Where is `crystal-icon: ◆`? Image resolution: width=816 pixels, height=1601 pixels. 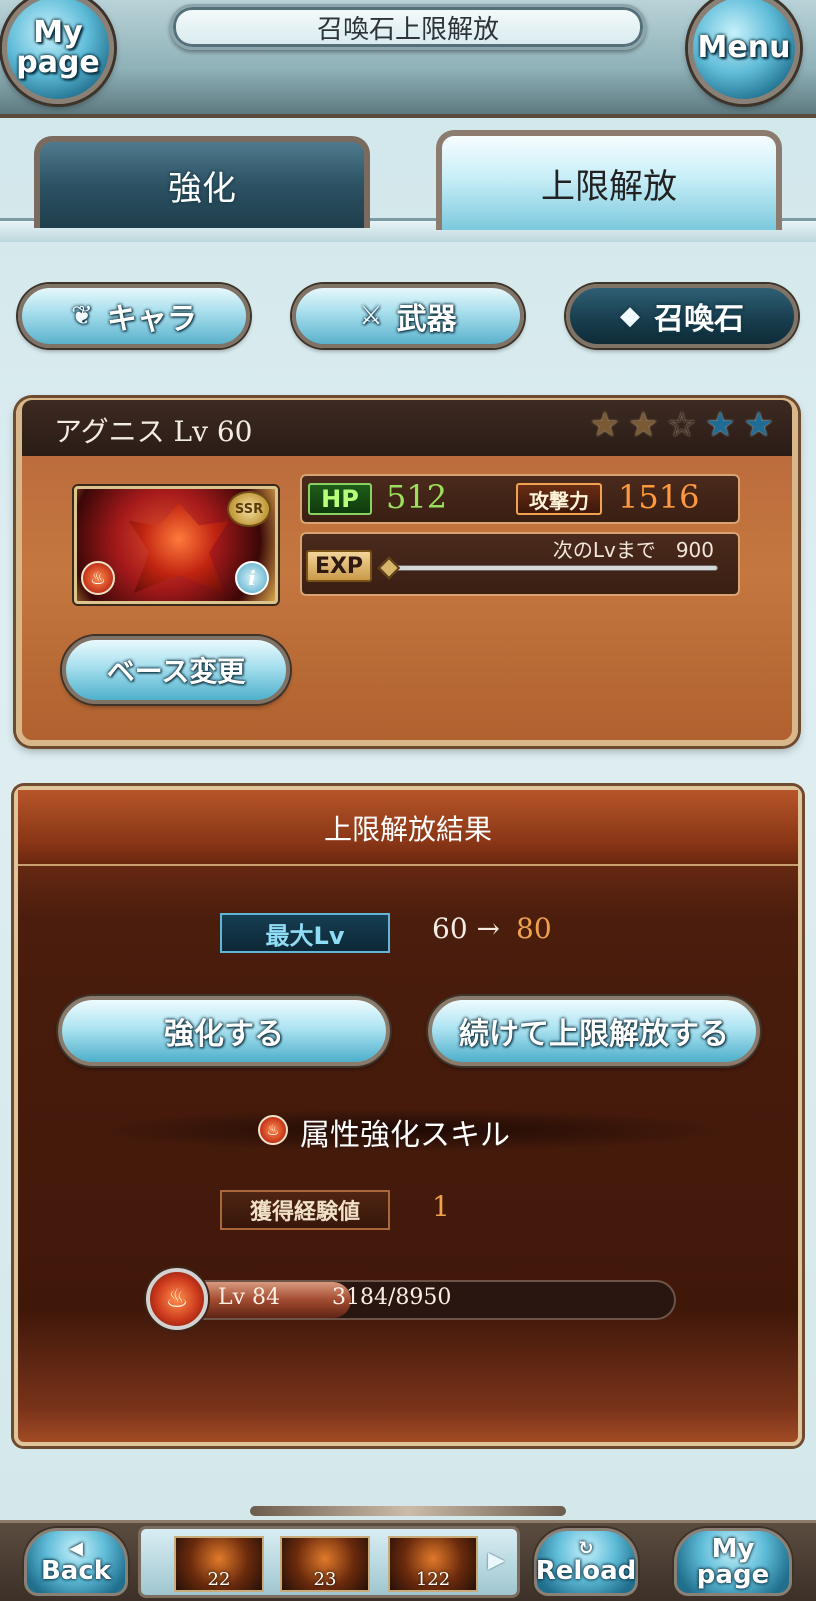 crystal-icon: ◆ is located at coordinates (630, 316).